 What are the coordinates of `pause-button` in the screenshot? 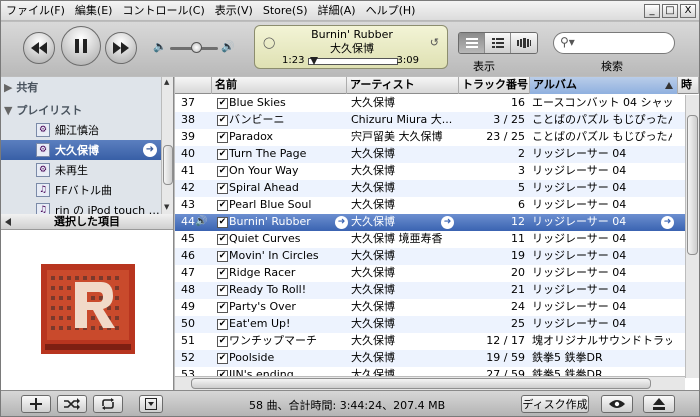 It's located at (81, 46).